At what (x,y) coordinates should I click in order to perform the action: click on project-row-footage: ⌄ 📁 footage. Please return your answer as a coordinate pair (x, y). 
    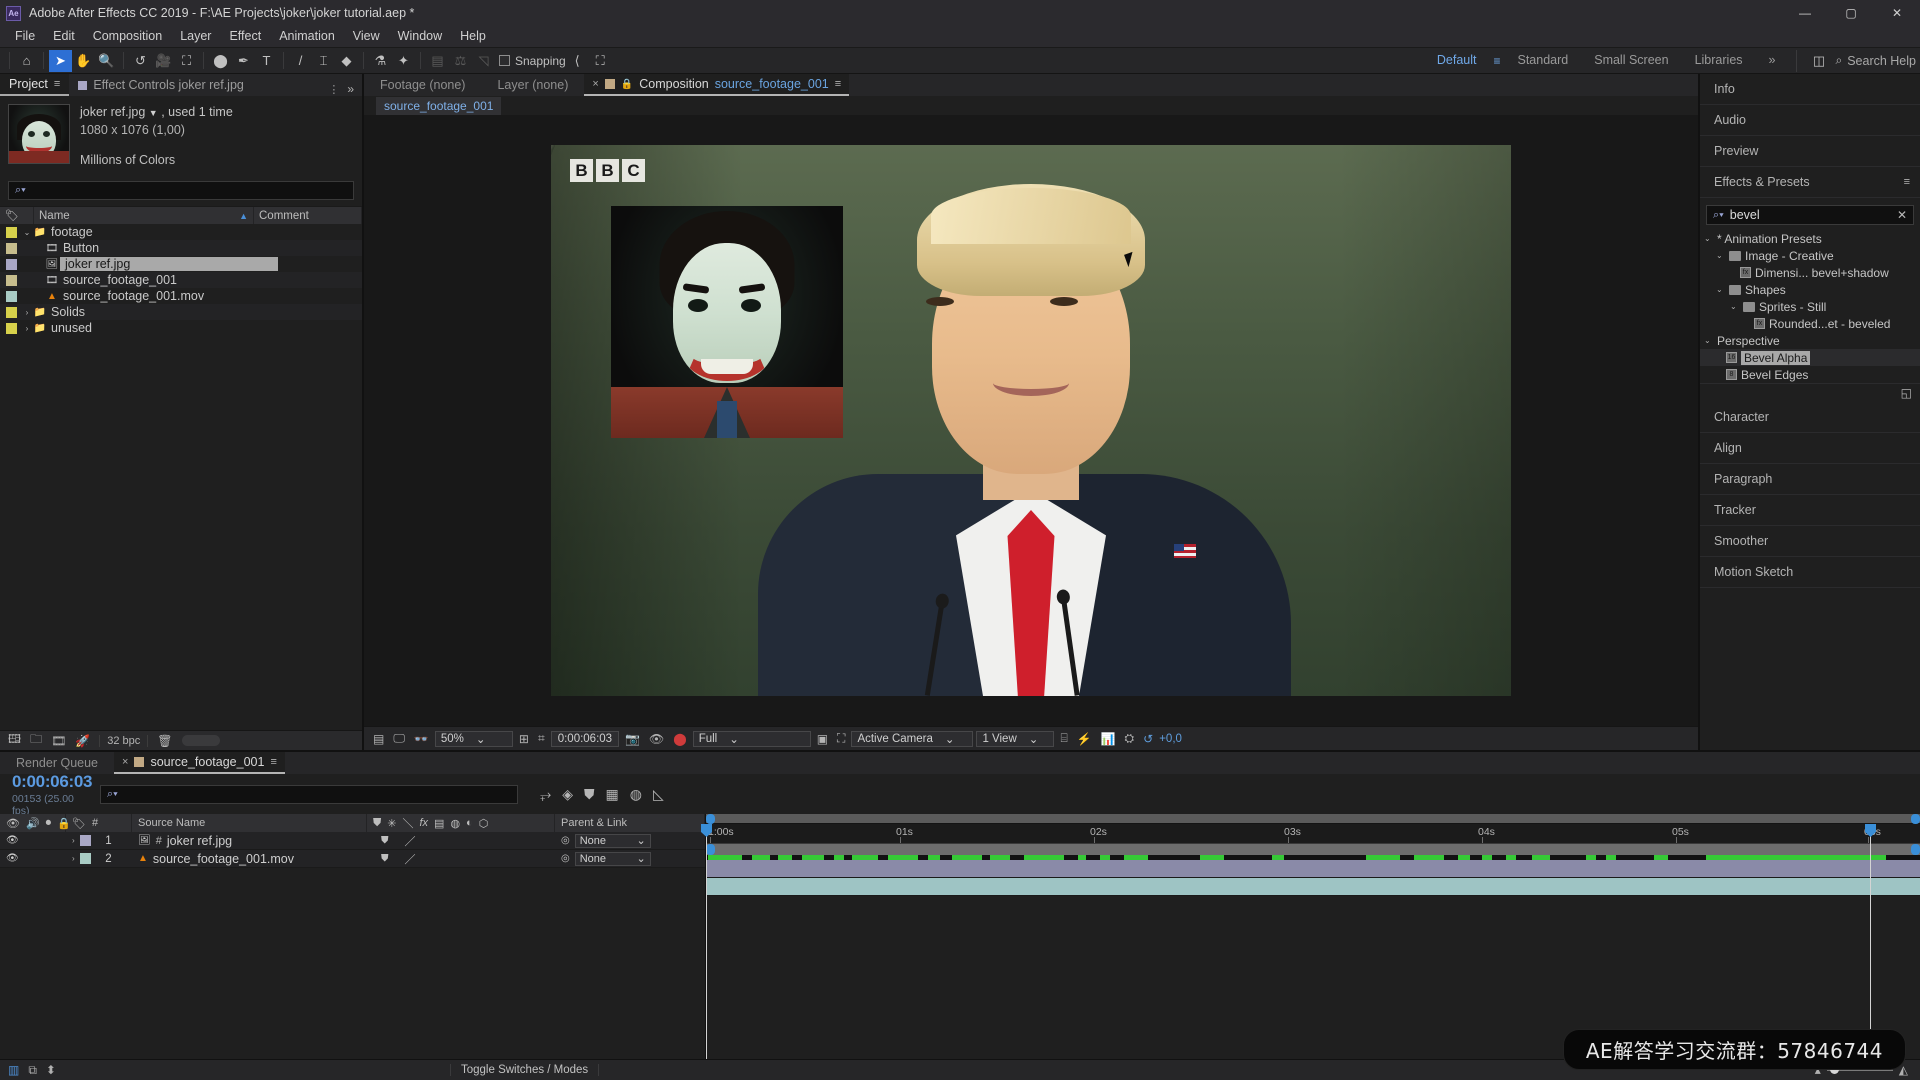
    Looking at the image, I should click on (181, 232).